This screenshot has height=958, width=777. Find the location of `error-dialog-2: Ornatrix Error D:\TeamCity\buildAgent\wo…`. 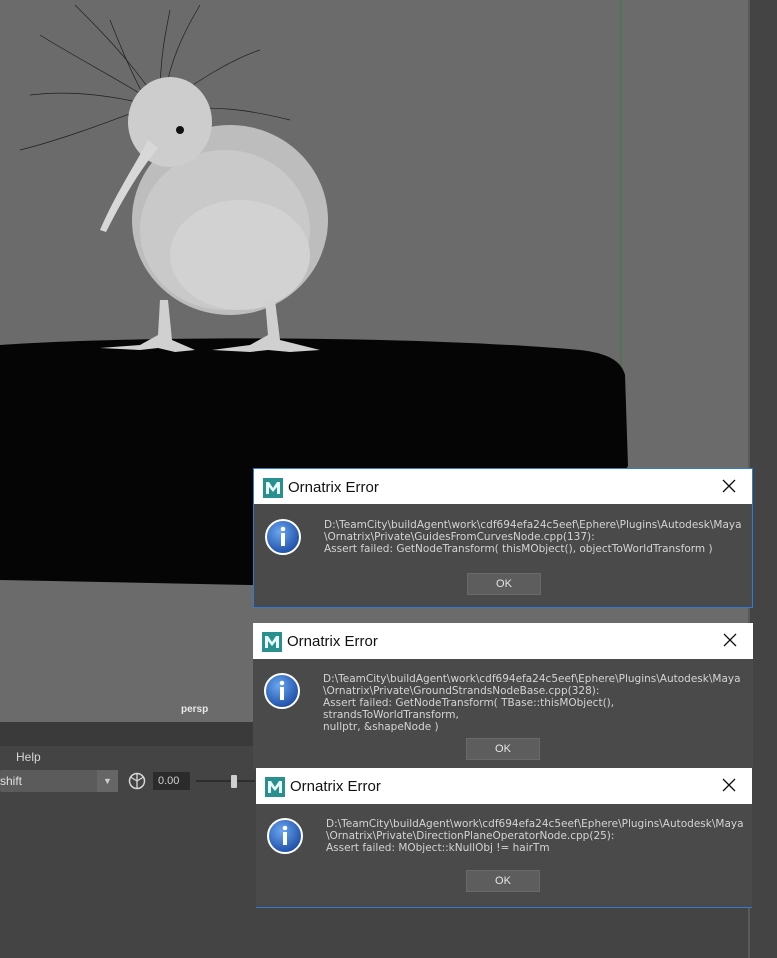

error-dialog-2: Ornatrix Error D:\TeamCity\buildAgent\wo… is located at coordinates (503, 696).